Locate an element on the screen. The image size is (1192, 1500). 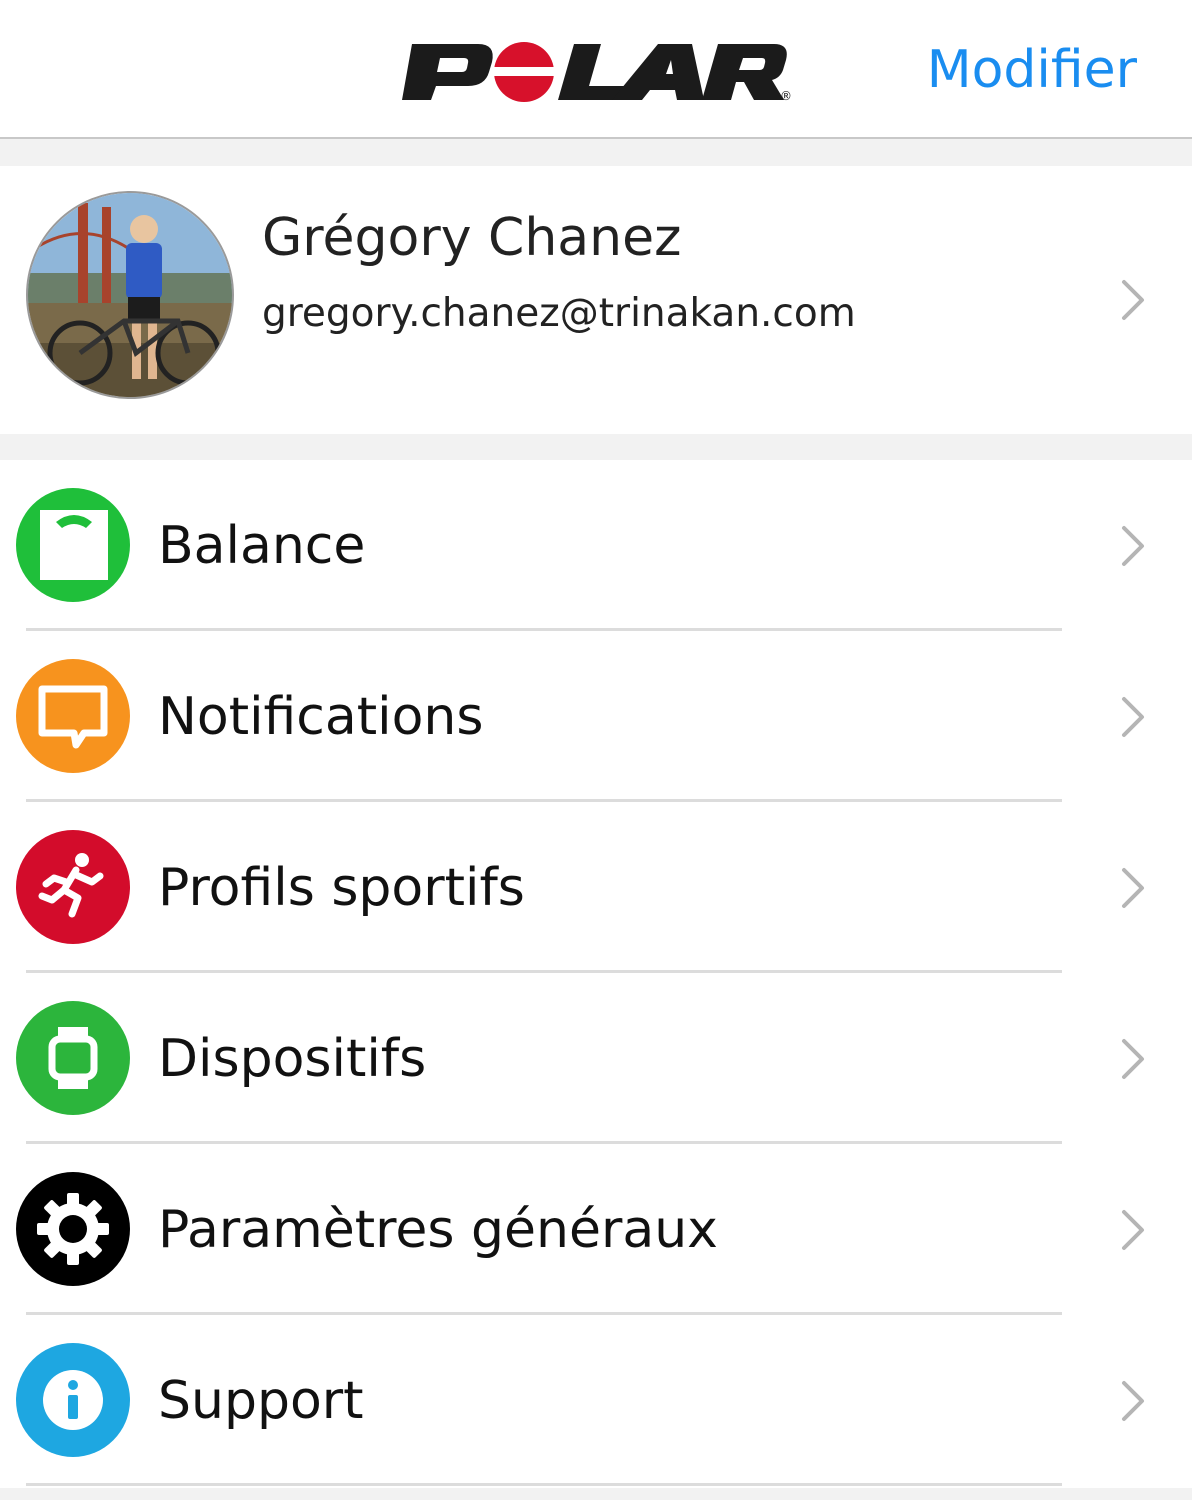
menu-item-label: Dispositifs is located at coordinates (292, 1059).